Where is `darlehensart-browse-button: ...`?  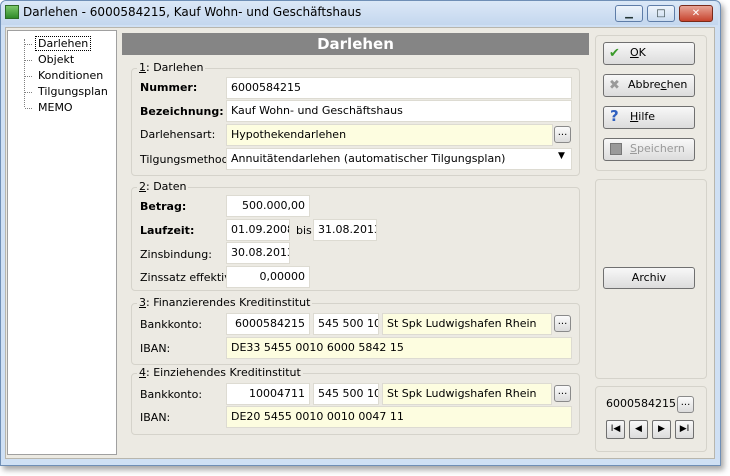 darlehensart-browse-button: ... is located at coordinates (562, 134).